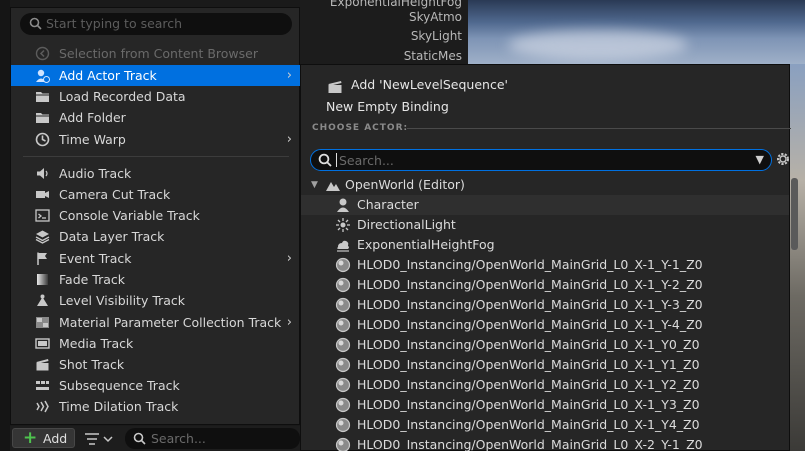 The height and width of the screenshot is (451, 805). I want to click on tree-row-actor: ExponentialHeightFog, so click(545, 245).